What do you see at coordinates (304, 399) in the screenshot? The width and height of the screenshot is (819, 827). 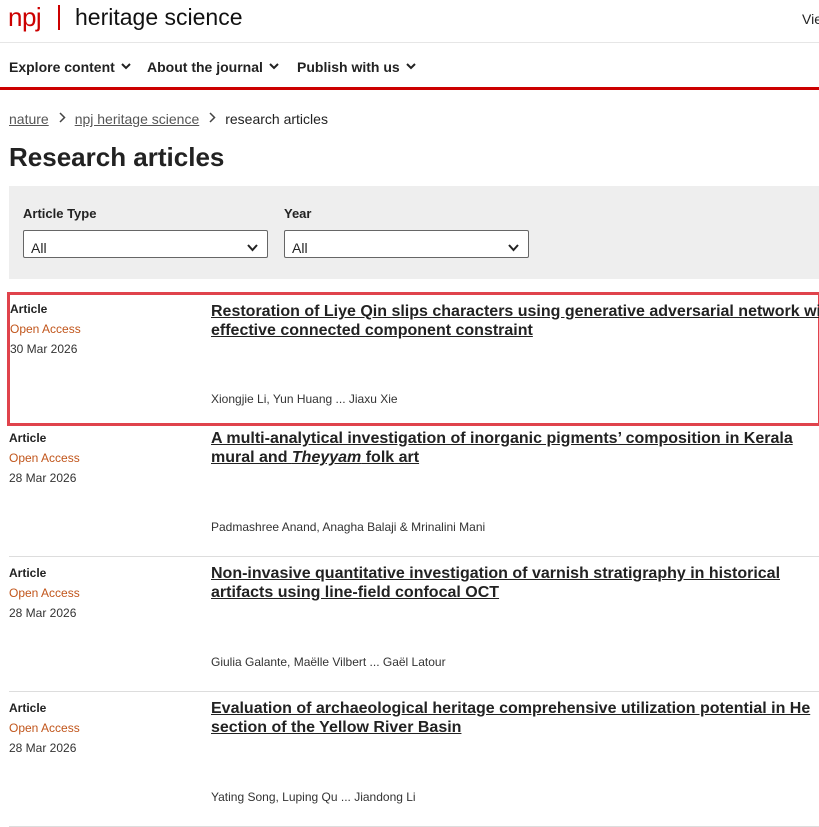 I see `article-authors: Xiongjie Li, Yun Huang ... Jiaxu Xie` at bounding box center [304, 399].